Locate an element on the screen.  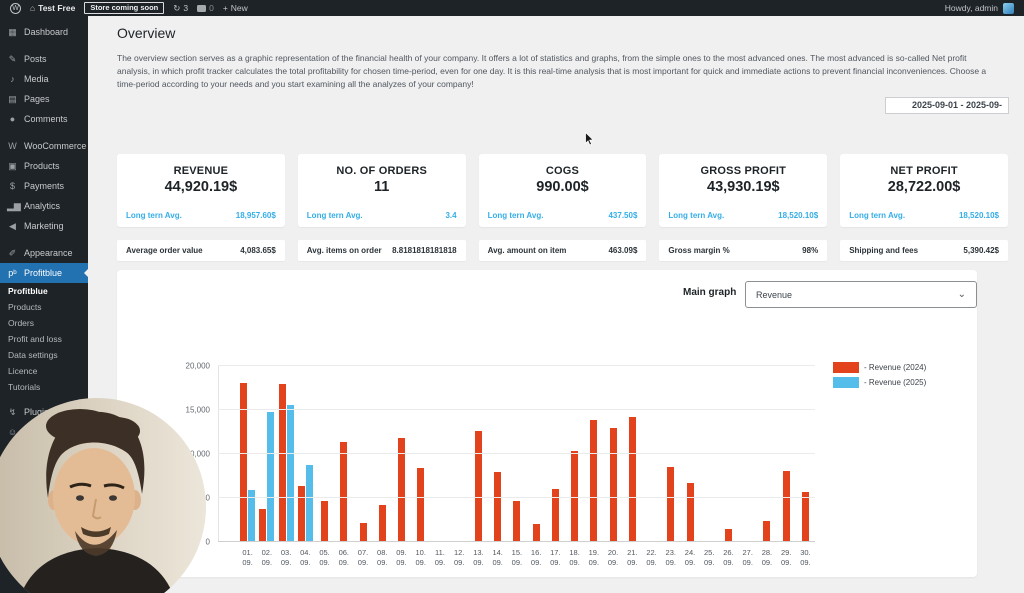
sidebar-item-media: ♪ Media is located at coordinates (44, 79).